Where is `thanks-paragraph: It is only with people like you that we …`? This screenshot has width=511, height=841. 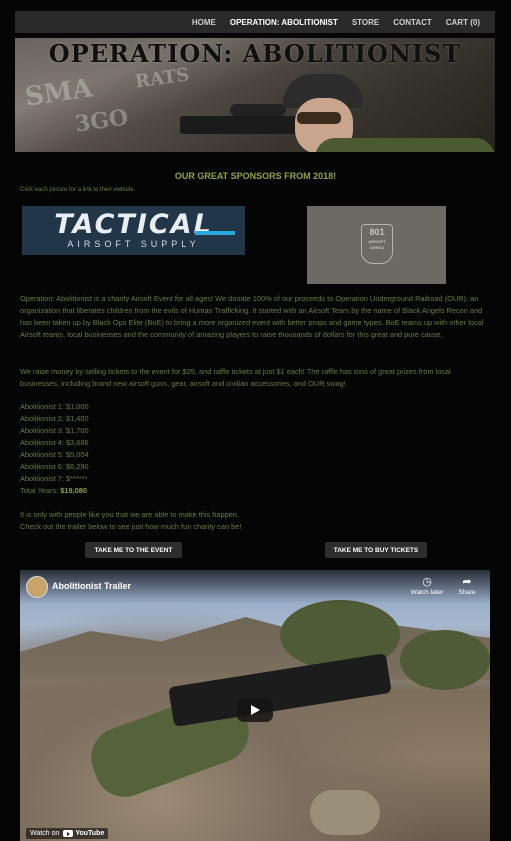
thanks-paragraph: It is only with people like you that we … is located at coordinates (255, 521).